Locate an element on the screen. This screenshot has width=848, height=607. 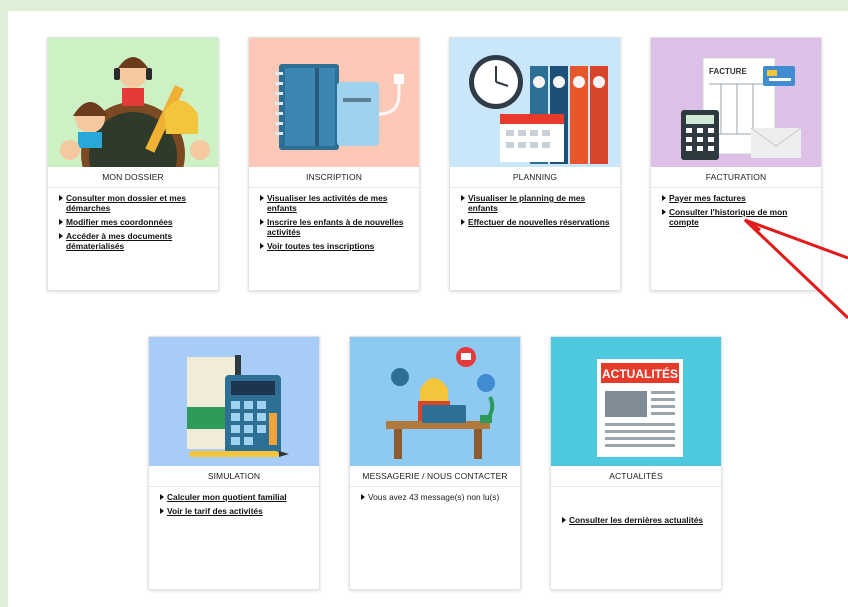
card-title: ACTUALITÉS is located at coordinates (636, 476).